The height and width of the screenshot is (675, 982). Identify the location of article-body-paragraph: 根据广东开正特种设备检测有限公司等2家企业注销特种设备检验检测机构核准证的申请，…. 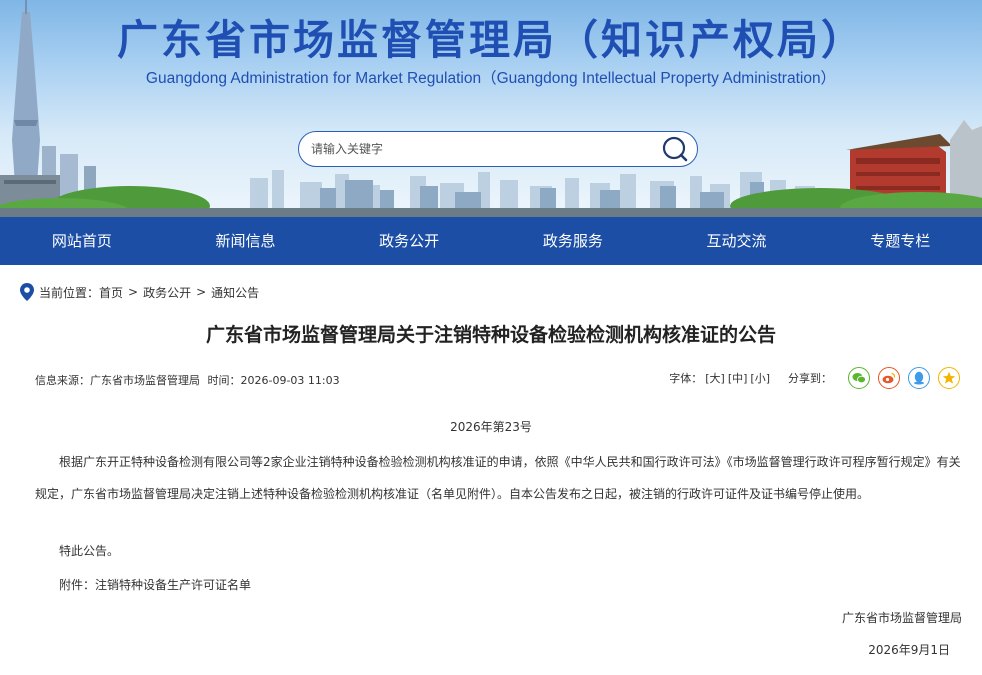
(498, 478).